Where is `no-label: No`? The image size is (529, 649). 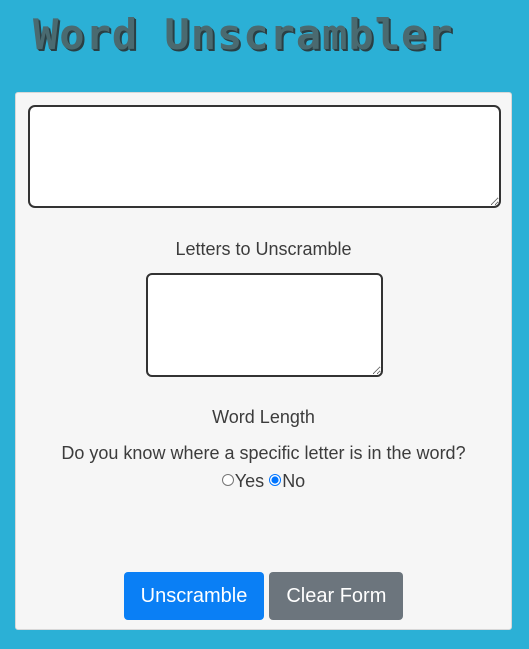 no-label: No is located at coordinates (294, 481).